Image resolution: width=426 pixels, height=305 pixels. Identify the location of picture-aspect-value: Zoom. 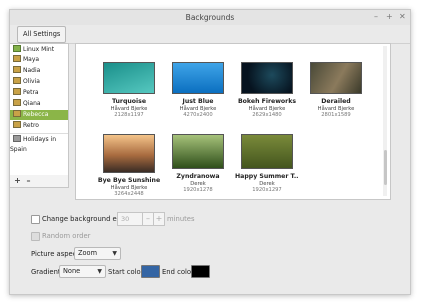
(88, 253).